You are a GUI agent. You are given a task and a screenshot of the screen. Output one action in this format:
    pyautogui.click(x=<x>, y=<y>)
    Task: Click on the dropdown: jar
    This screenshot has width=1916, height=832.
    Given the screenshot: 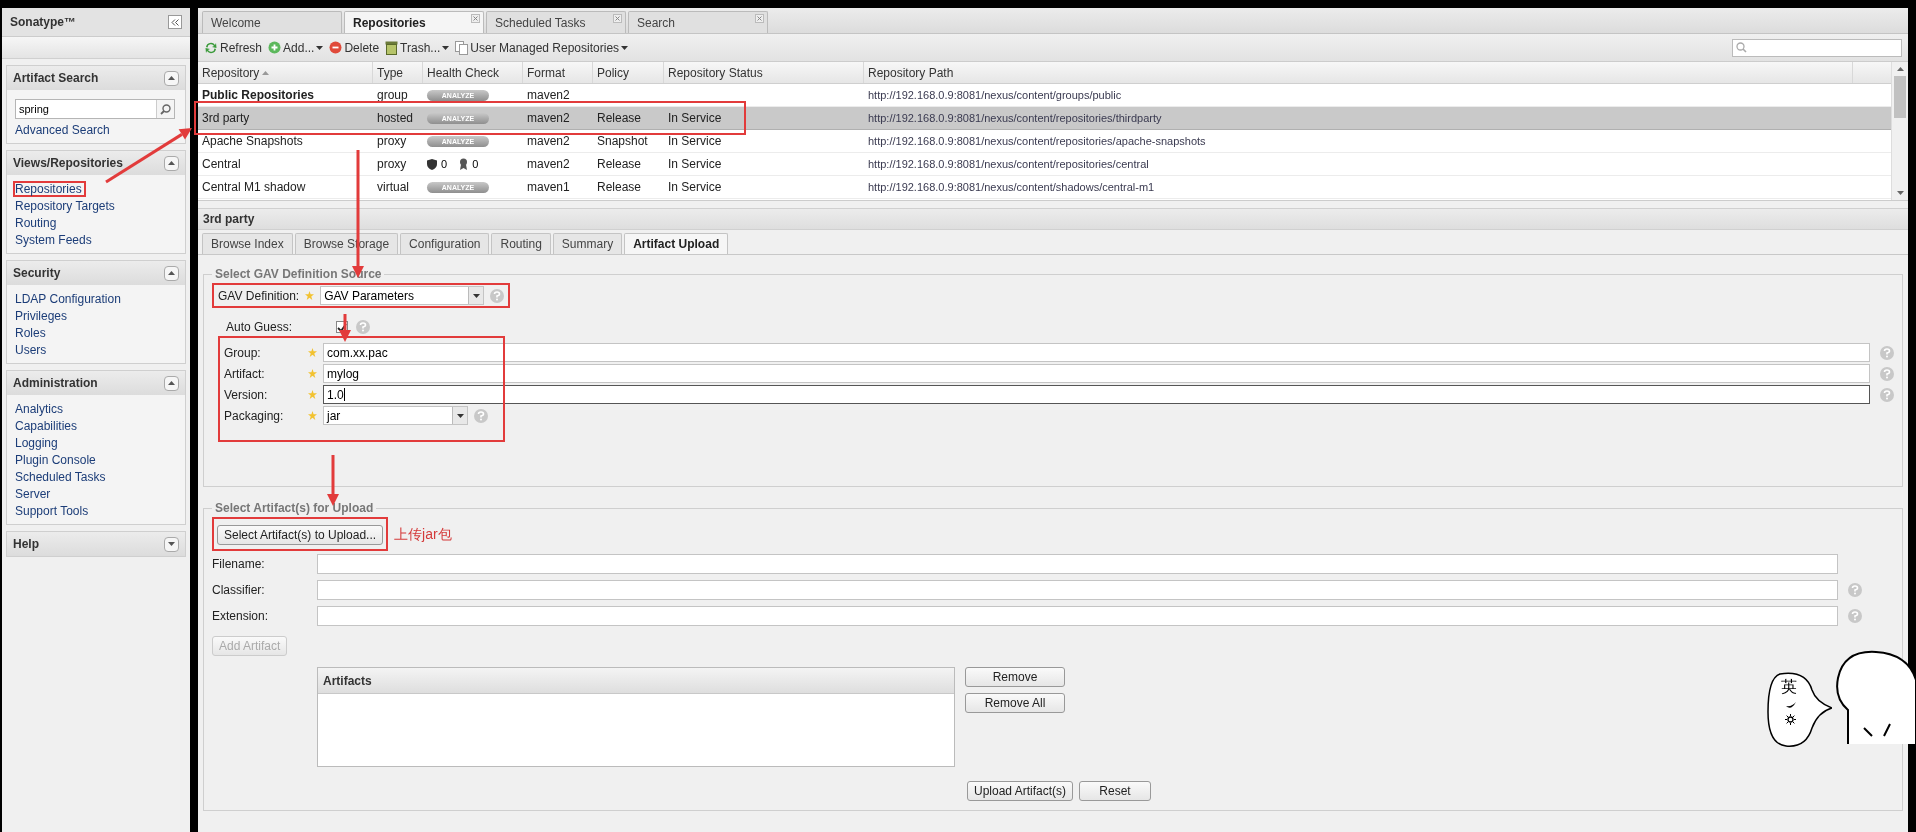 What is the action you would take?
    pyautogui.click(x=395, y=415)
    